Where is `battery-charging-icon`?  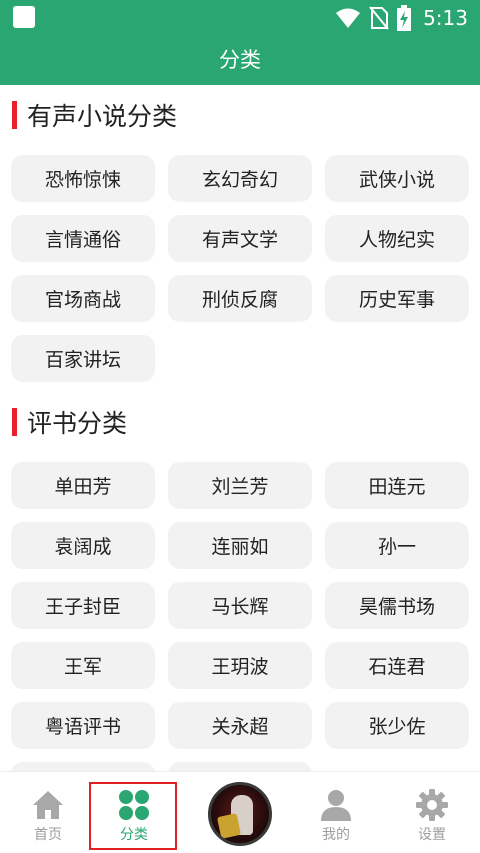 battery-charging-icon is located at coordinates (404, 18).